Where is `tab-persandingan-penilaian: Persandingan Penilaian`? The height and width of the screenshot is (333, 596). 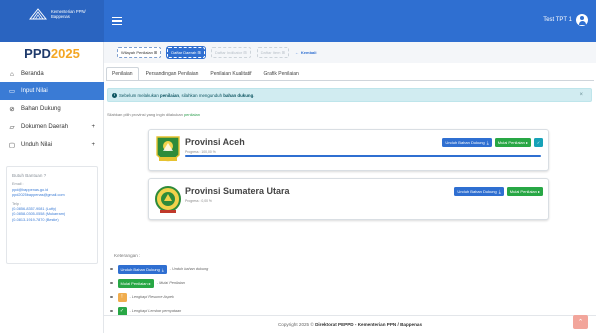
tab-persandingan-penilaian: Persandingan Penilaian is located at coordinates (172, 74).